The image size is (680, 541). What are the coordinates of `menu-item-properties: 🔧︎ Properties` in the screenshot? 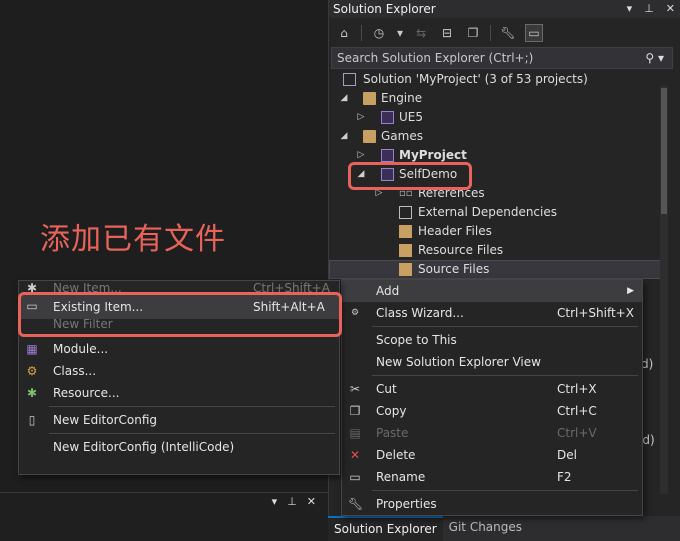 It's located at (492, 504).